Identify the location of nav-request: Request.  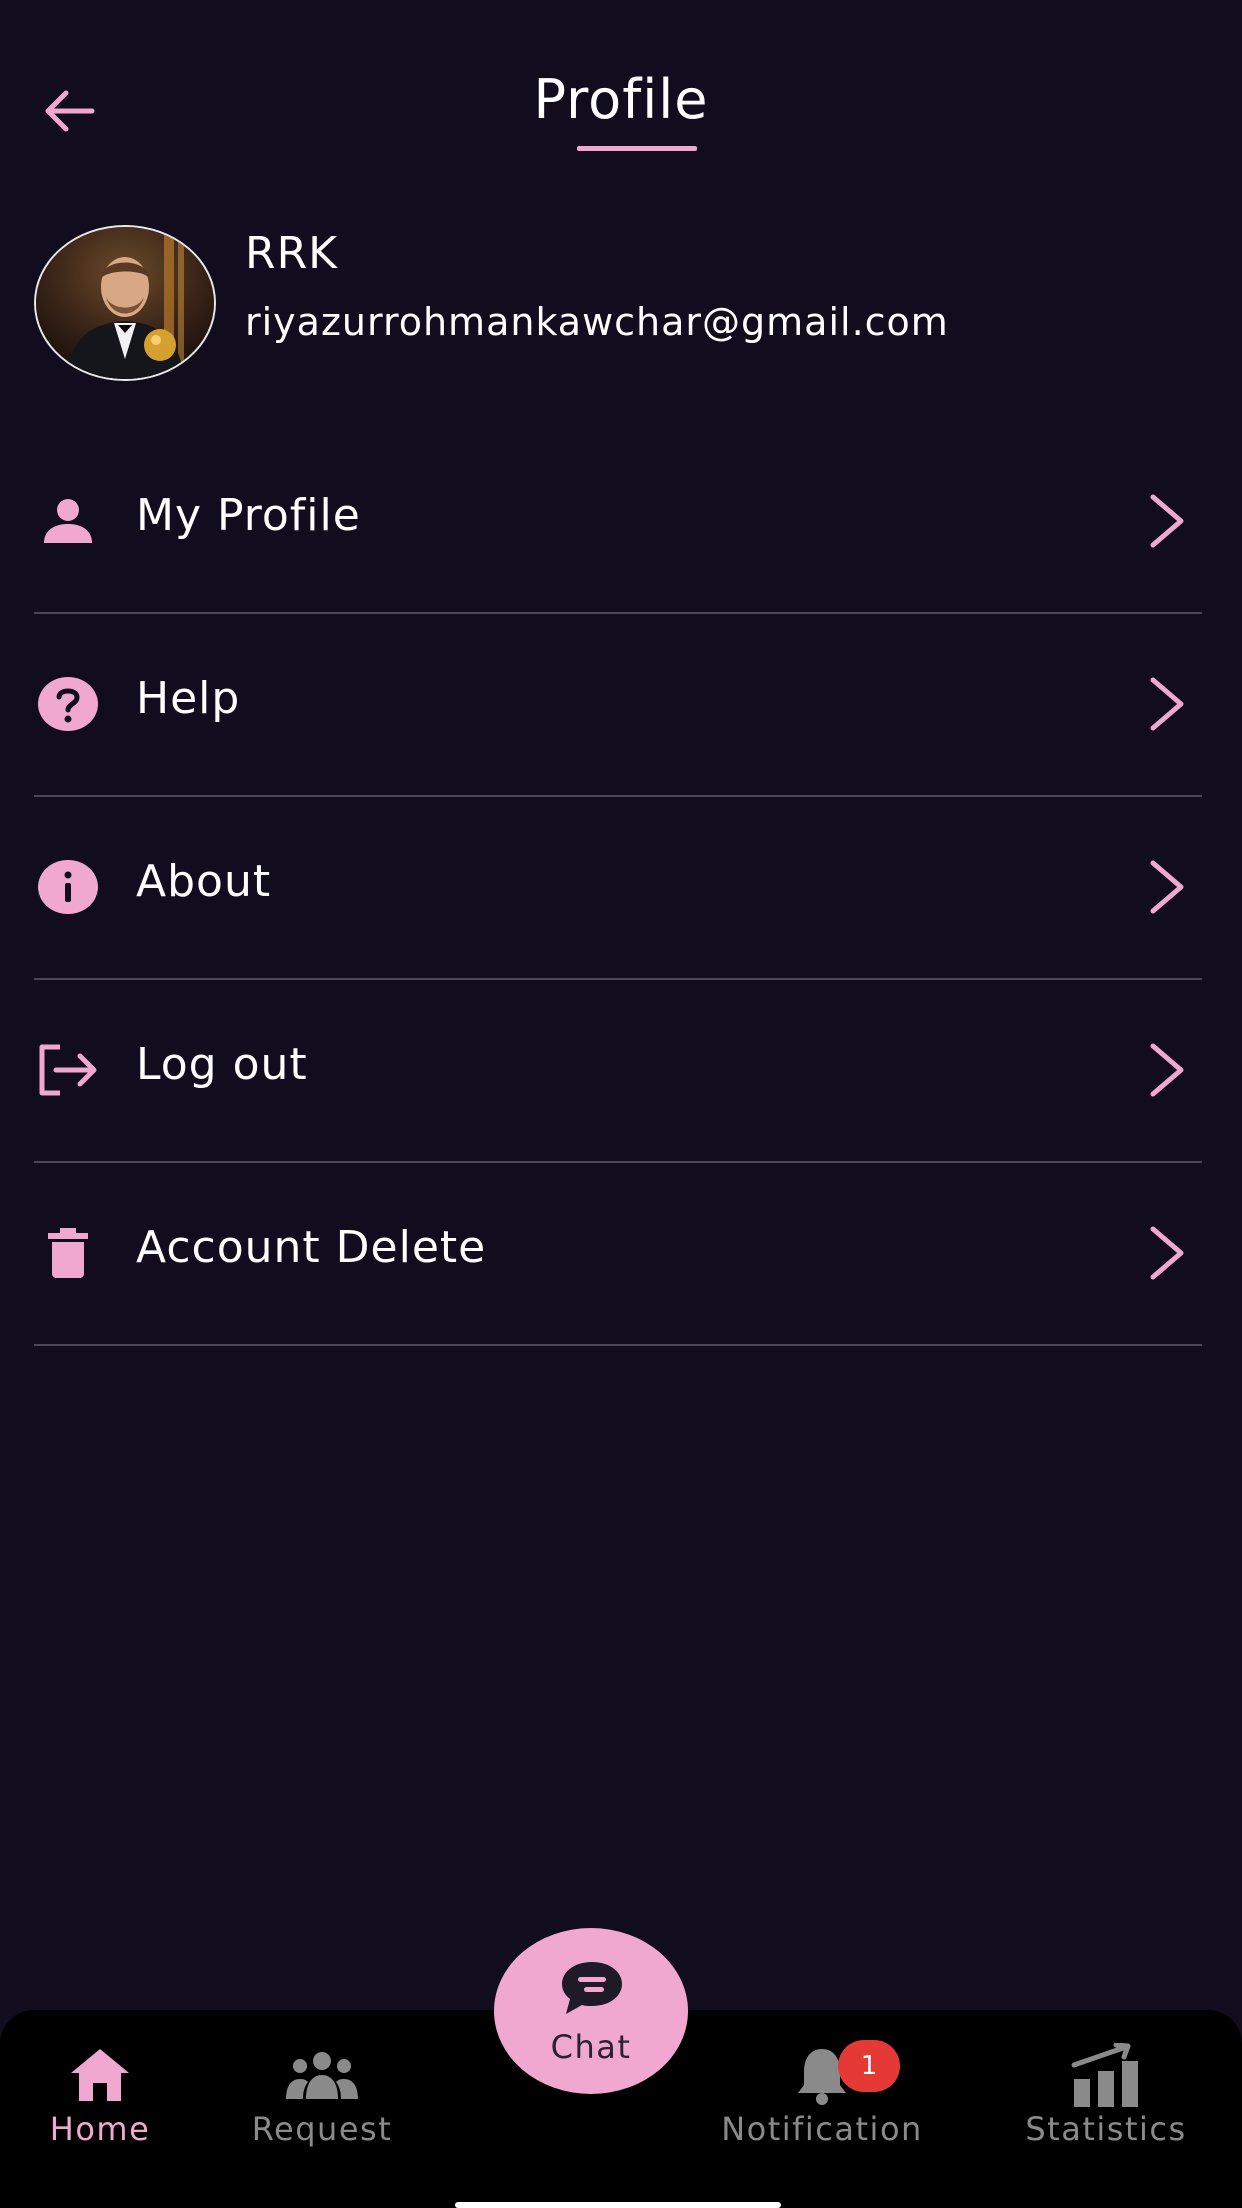
(322, 2109).